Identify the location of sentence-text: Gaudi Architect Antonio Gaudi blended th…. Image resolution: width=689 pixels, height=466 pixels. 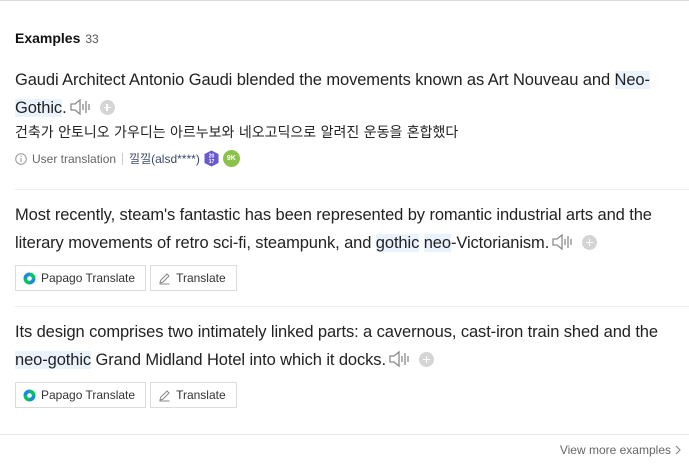
(315, 80).